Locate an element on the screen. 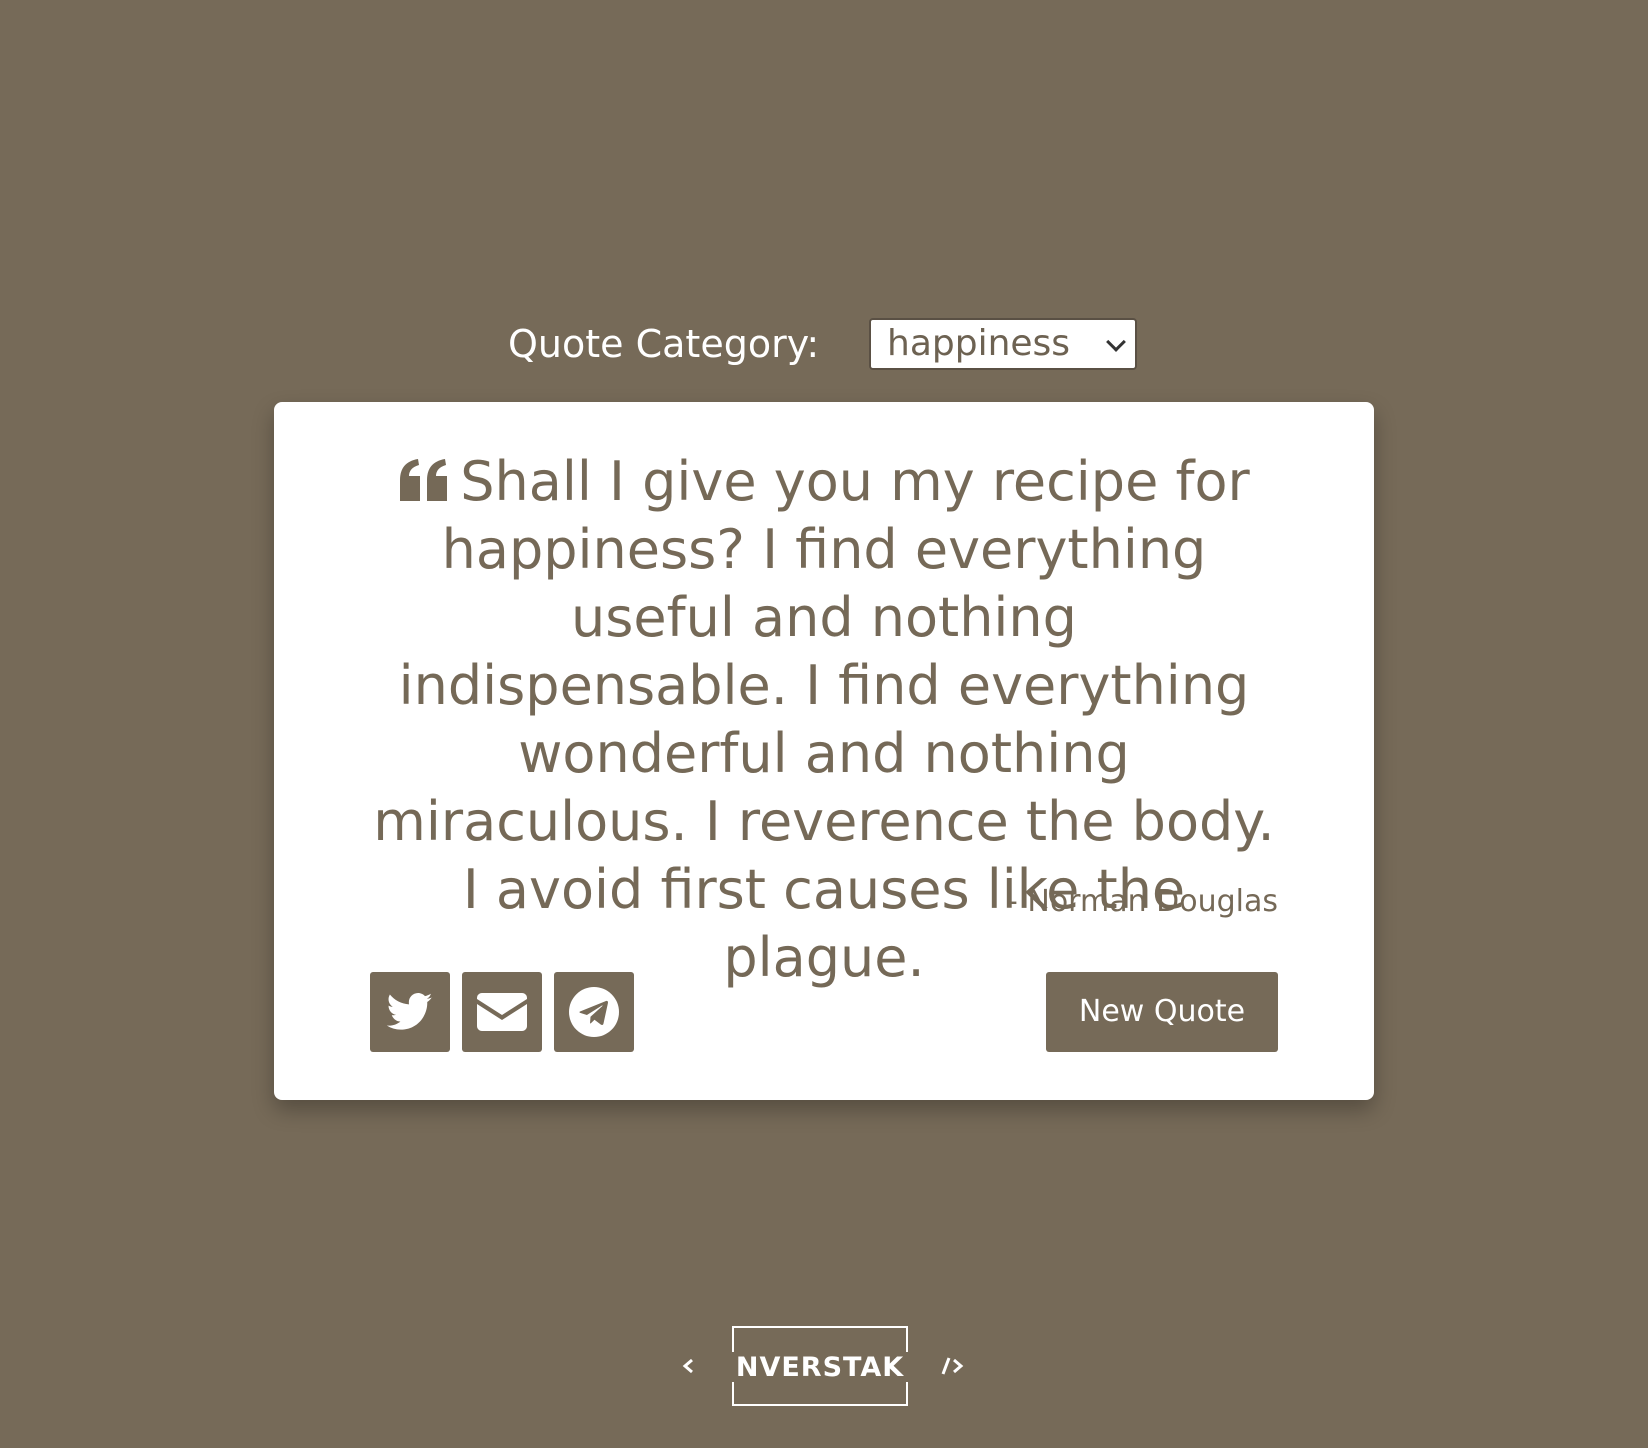 The height and width of the screenshot is (1448, 1648). chevron-down-icon is located at coordinates (1116, 342).